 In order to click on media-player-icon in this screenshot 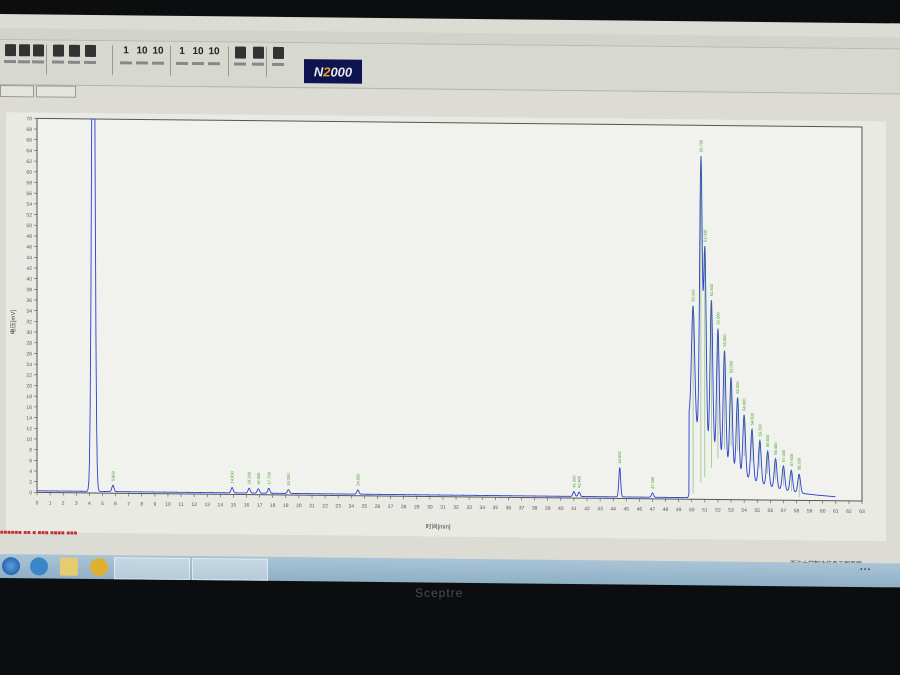, I will do `click(99, 567)`.